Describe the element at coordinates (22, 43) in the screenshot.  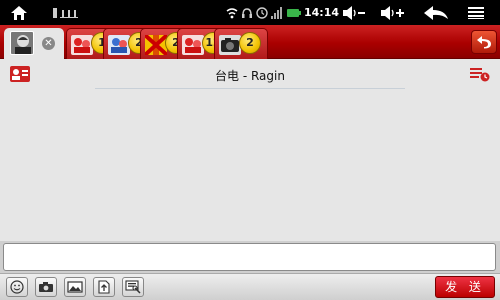
I see `avatar` at that location.